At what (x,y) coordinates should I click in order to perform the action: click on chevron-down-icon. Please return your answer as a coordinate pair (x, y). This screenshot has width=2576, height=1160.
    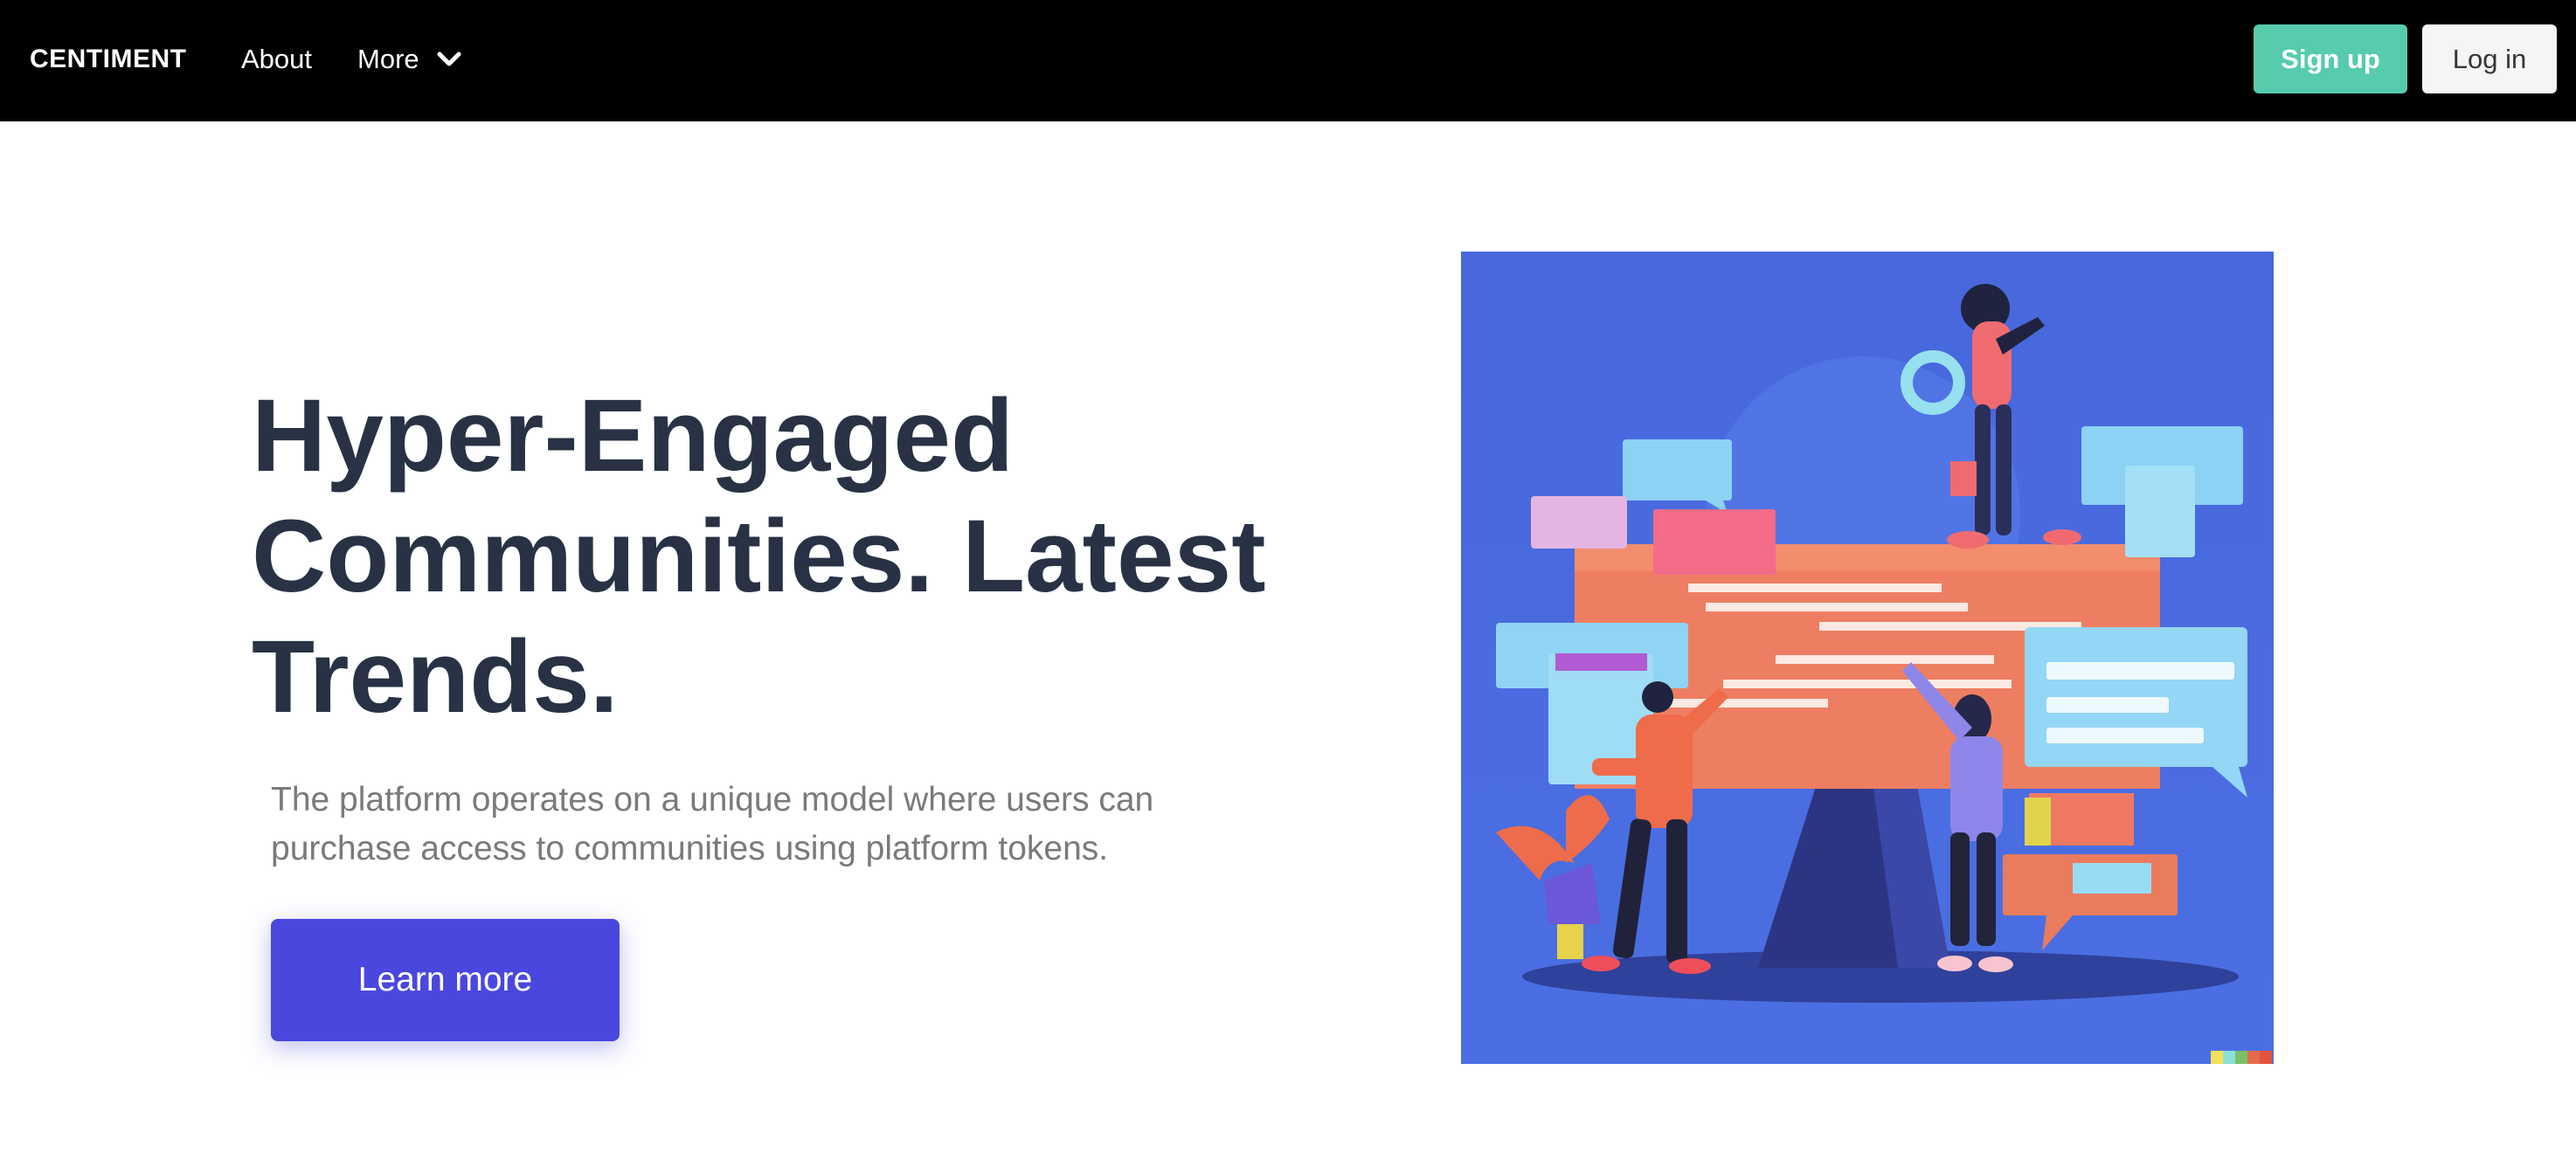
    Looking at the image, I should click on (449, 59).